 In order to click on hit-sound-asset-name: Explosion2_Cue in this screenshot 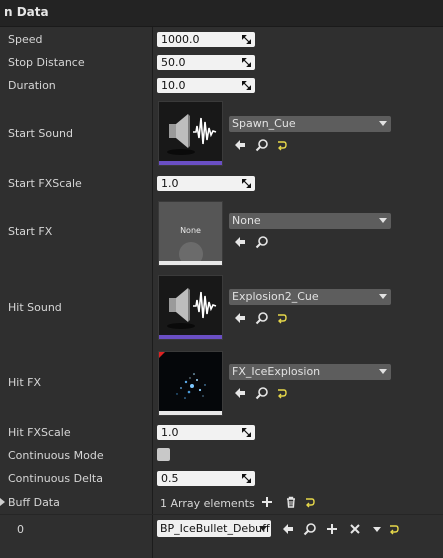, I will do `click(275, 296)`.